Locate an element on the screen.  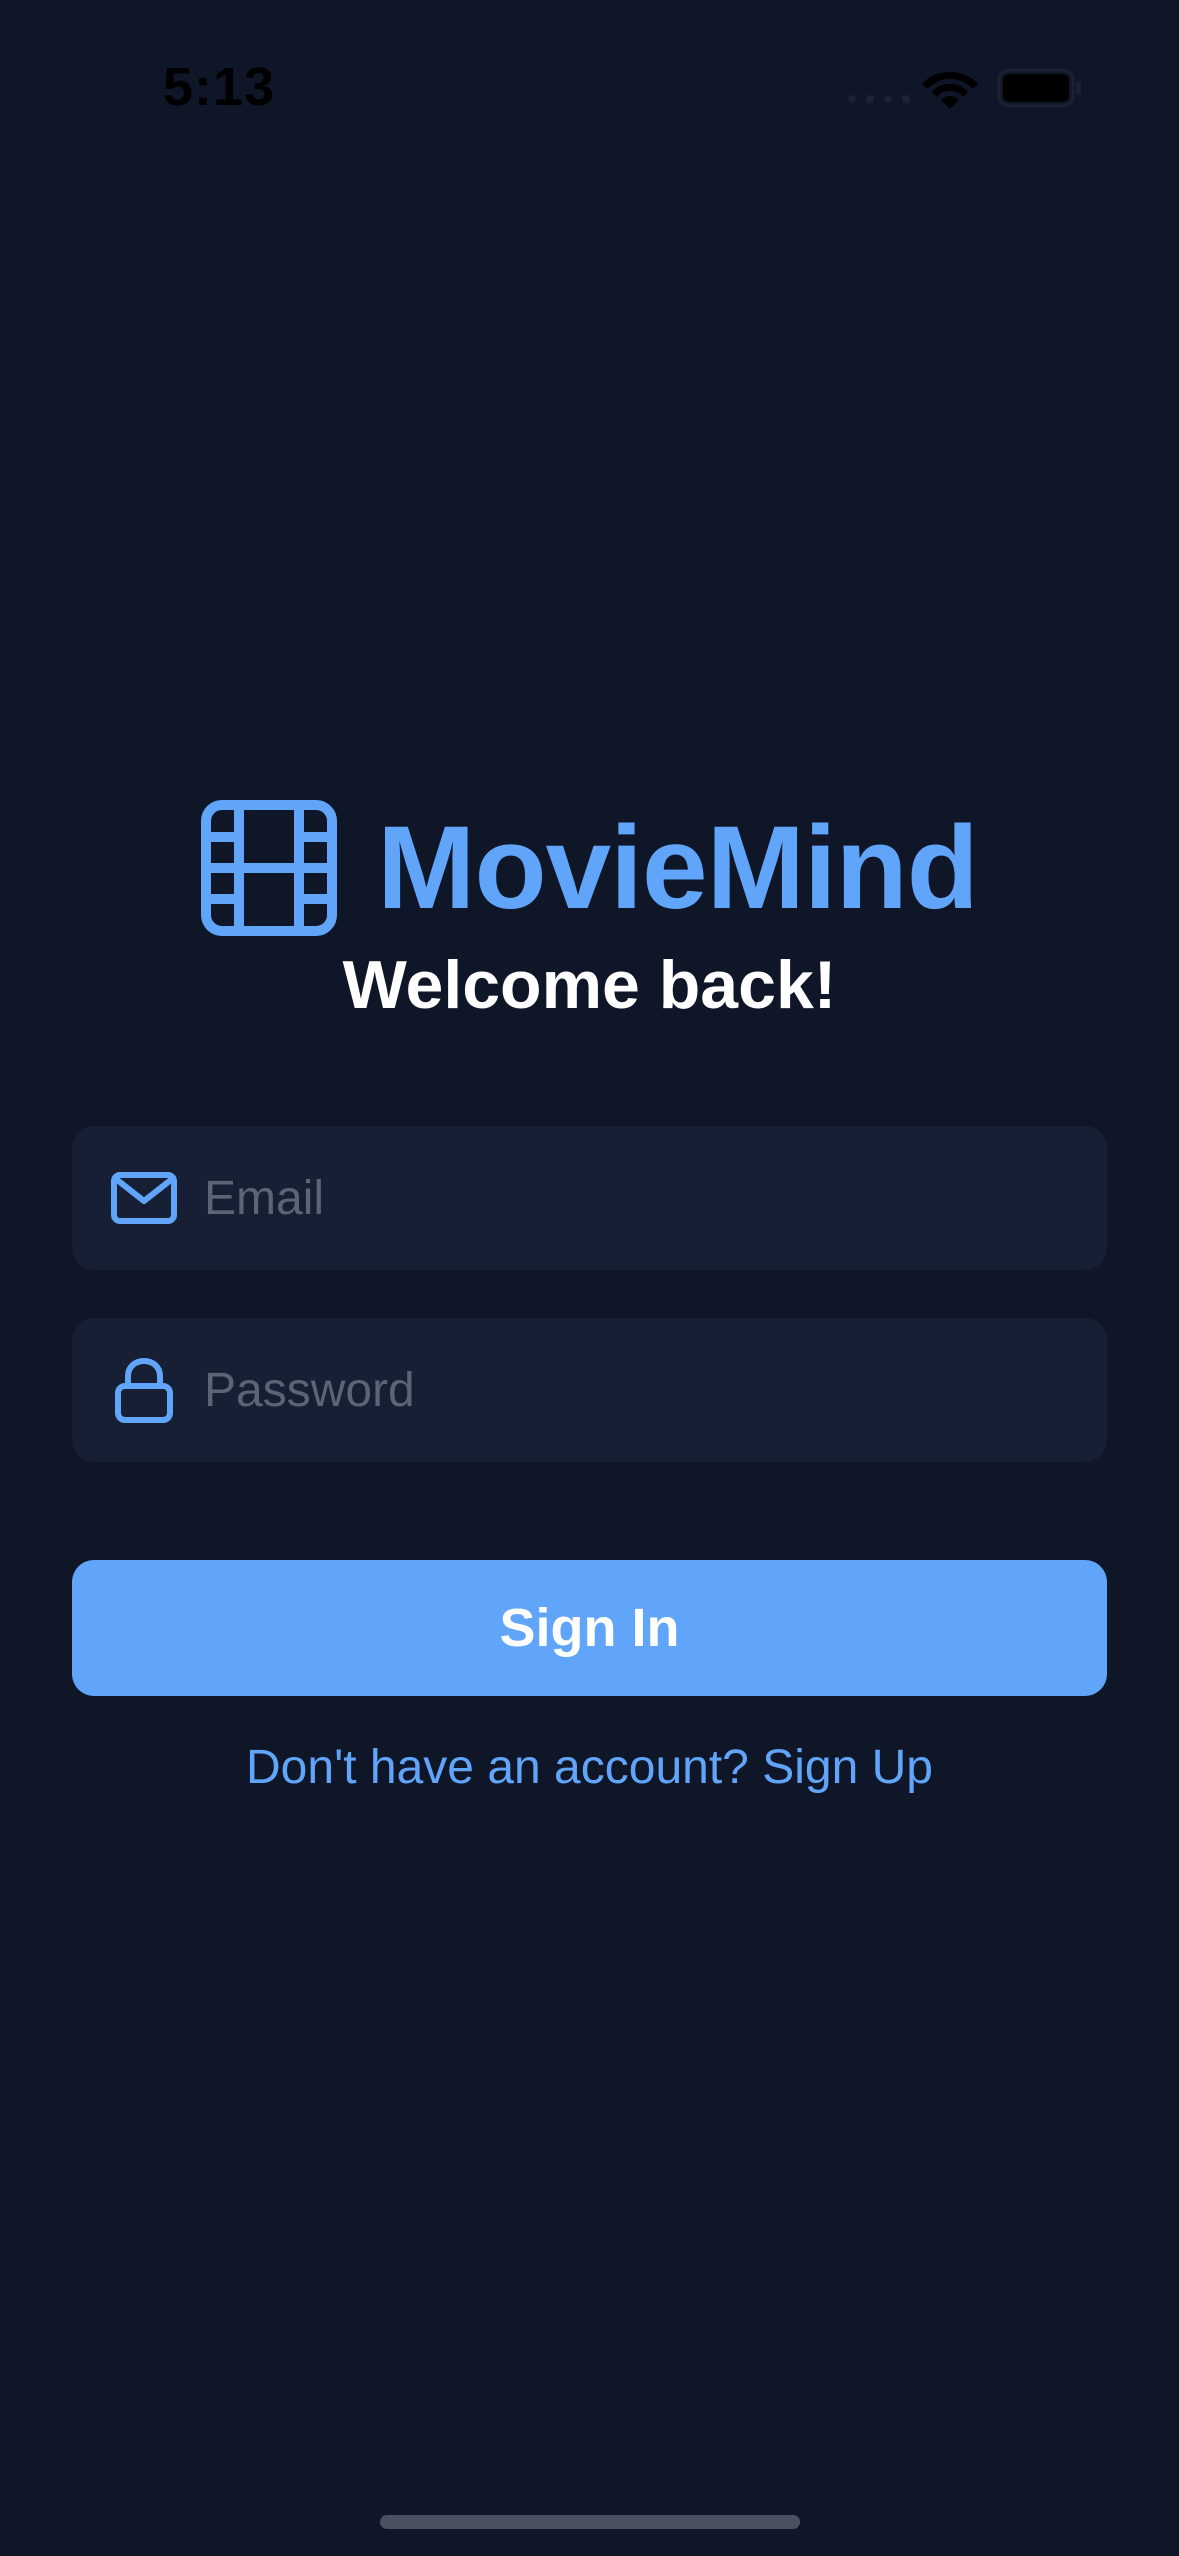
password-field-container is located at coordinates (589, 1390).